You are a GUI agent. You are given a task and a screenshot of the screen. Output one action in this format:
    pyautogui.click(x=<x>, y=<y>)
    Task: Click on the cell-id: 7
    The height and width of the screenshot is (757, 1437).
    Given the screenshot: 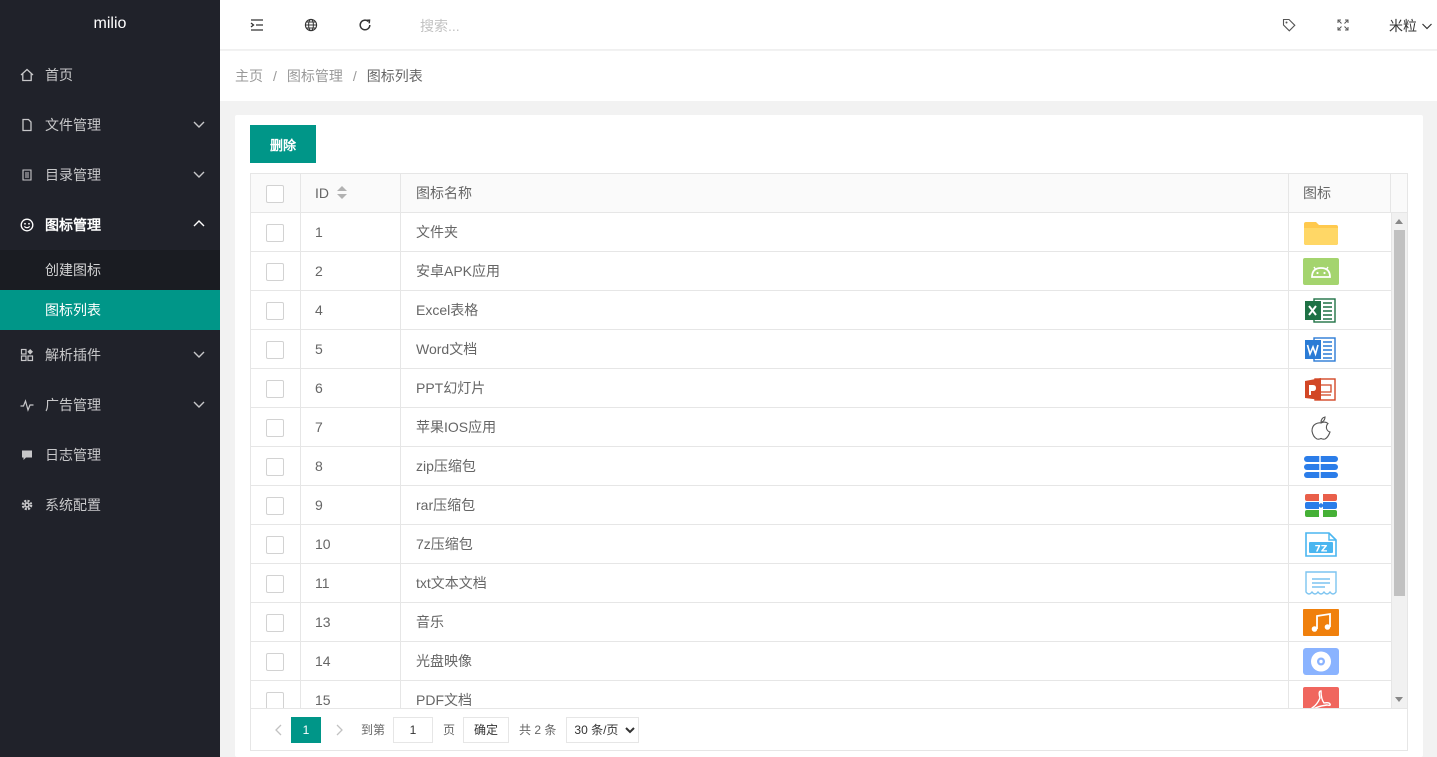 What is the action you would take?
    pyautogui.click(x=351, y=427)
    